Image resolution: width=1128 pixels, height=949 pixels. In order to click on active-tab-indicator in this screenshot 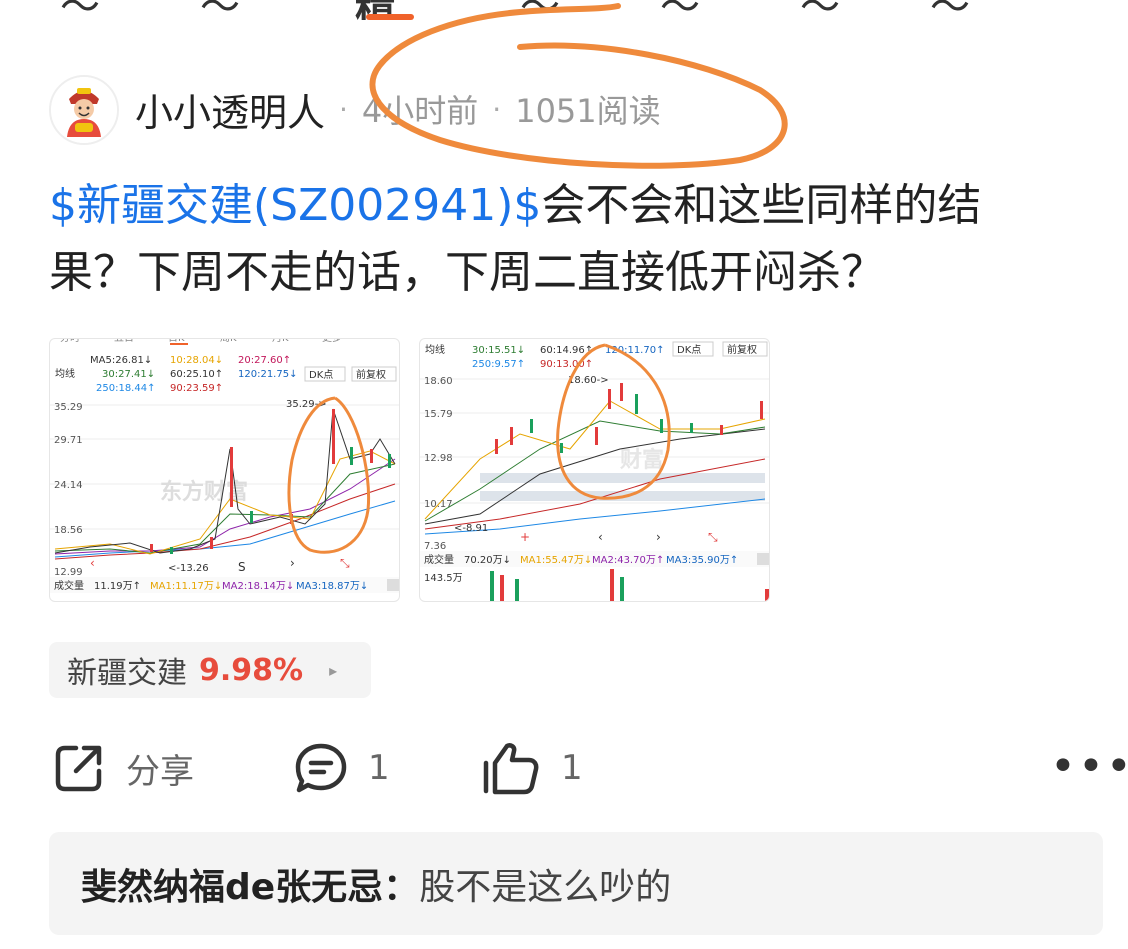, I will do `click(390, 17)`.